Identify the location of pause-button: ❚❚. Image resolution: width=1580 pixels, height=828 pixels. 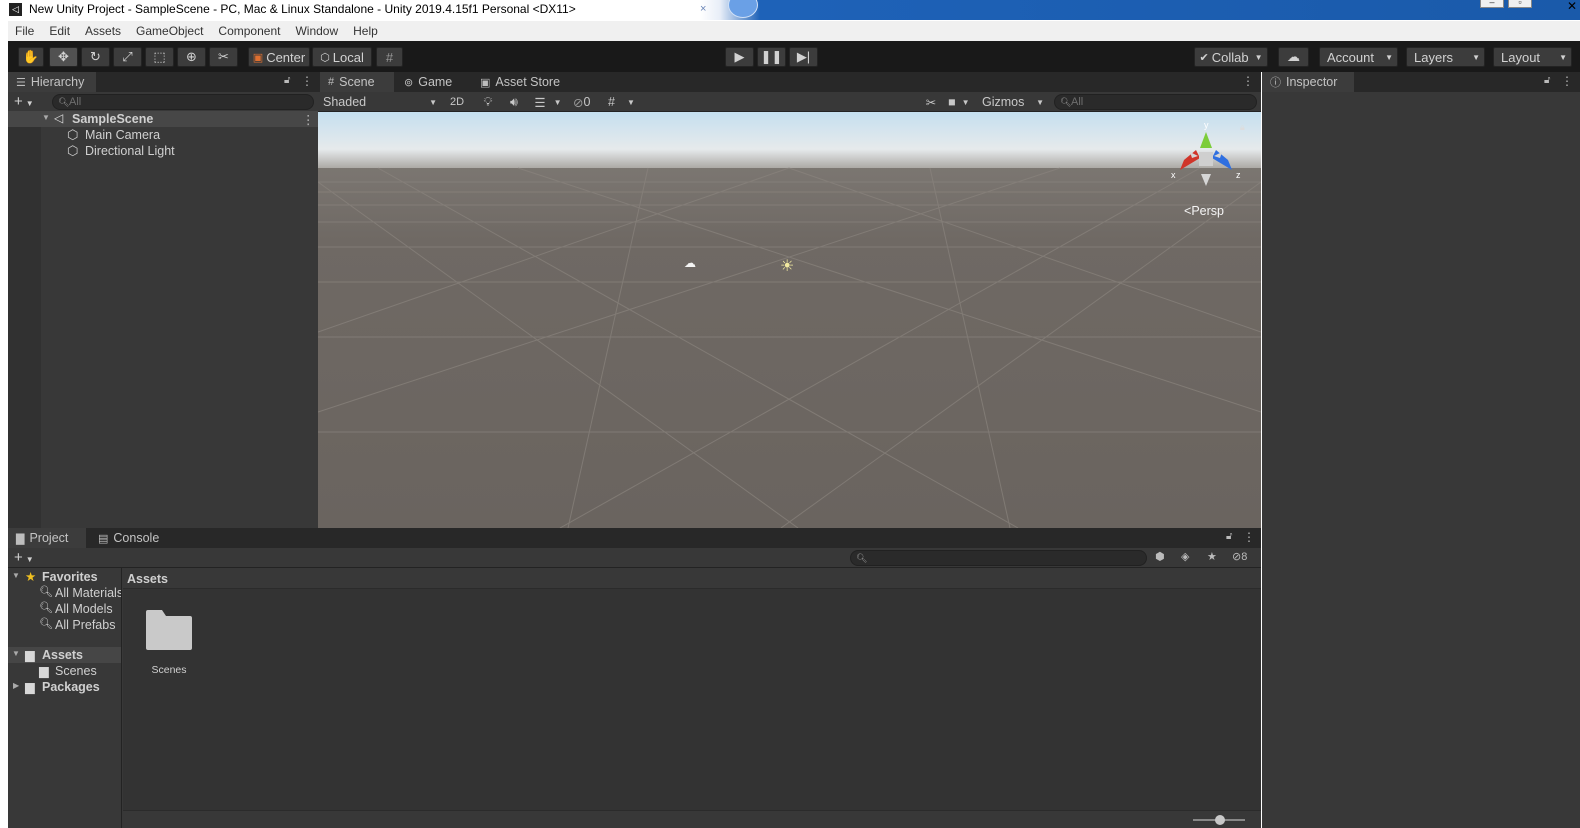
(771, 57).